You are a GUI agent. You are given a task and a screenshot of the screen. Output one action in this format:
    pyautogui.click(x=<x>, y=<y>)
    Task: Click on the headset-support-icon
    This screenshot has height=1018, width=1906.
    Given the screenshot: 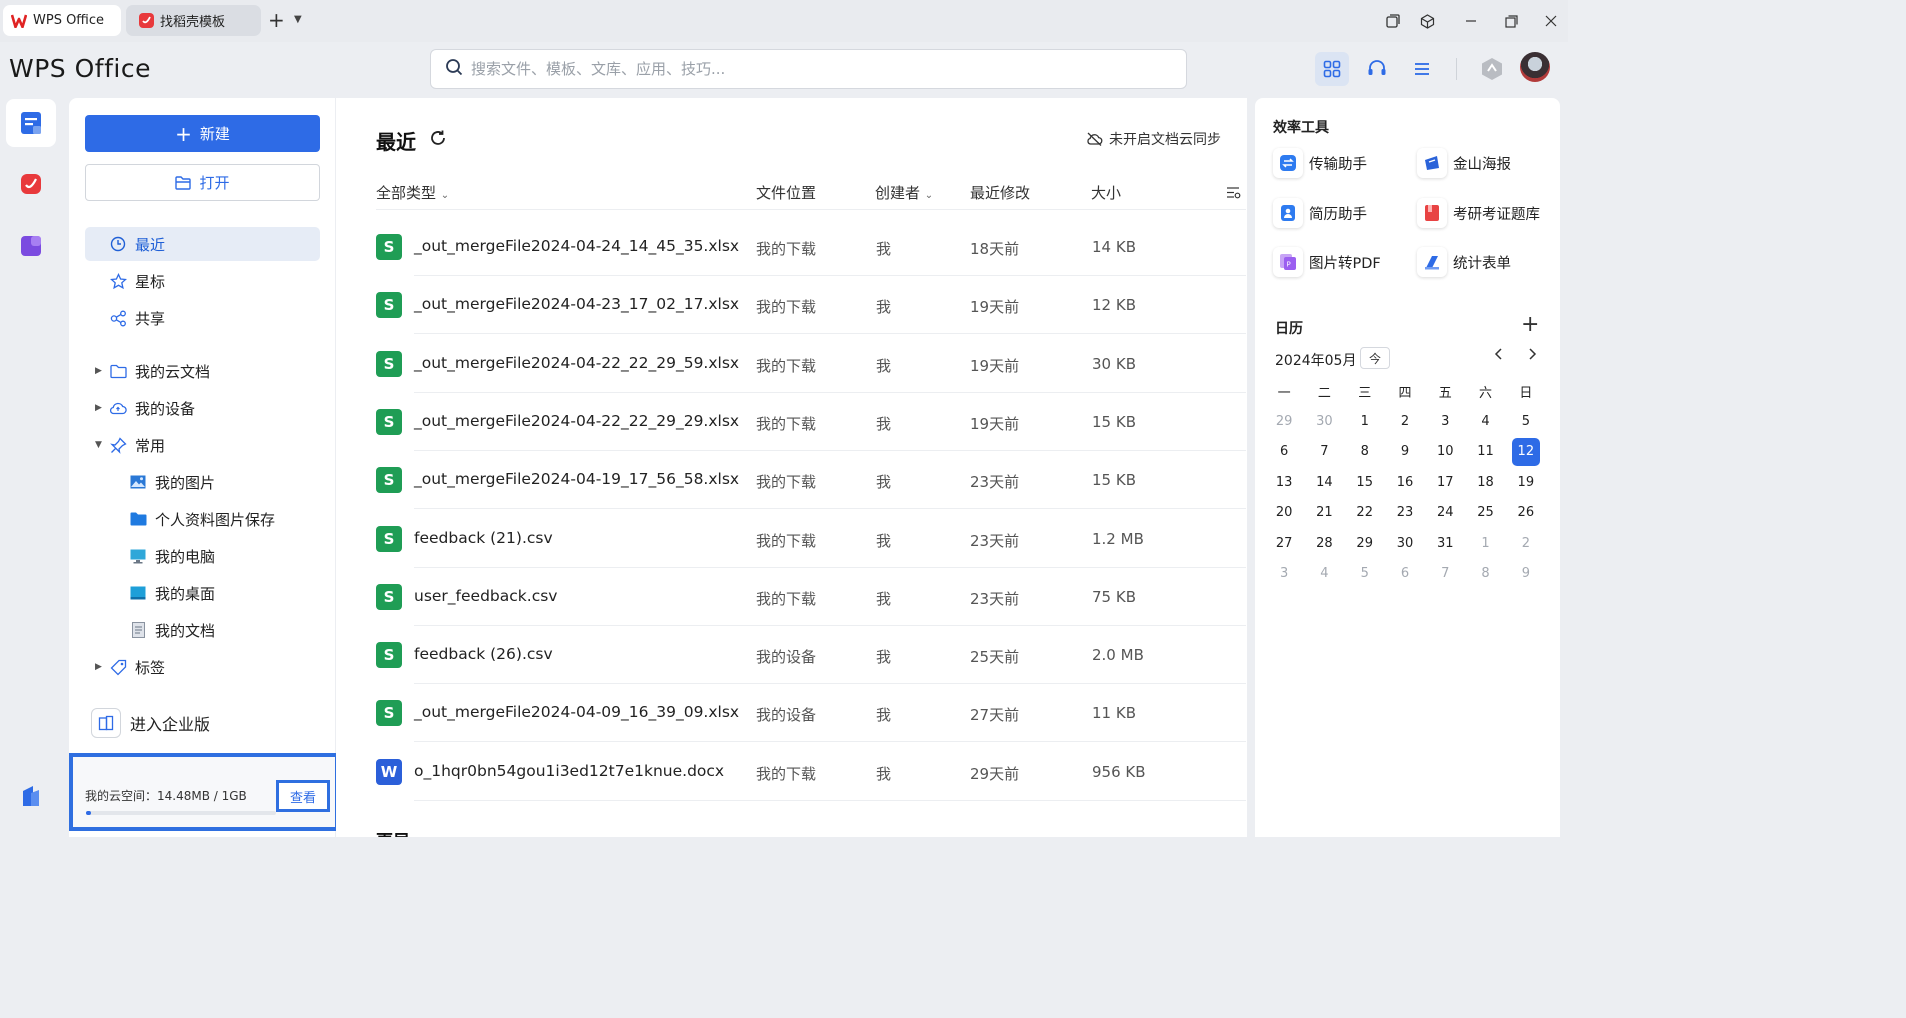 What is the action you would take?
    pyautogui.click(x=1377, y=69)
    